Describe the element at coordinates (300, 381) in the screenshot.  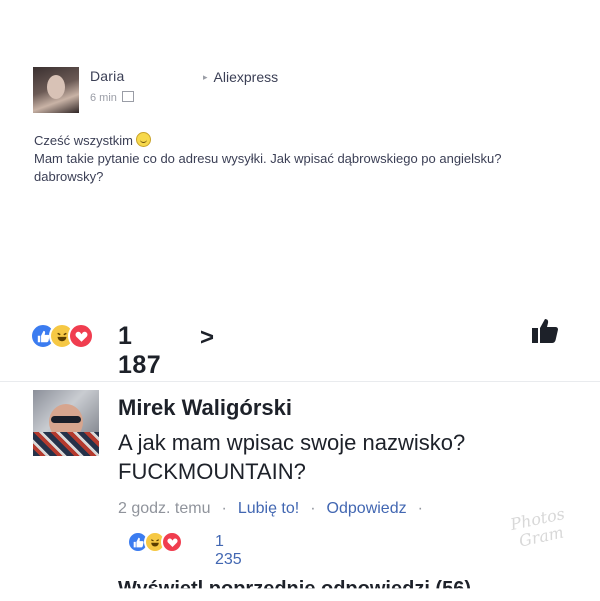
I see `divider` at that location.